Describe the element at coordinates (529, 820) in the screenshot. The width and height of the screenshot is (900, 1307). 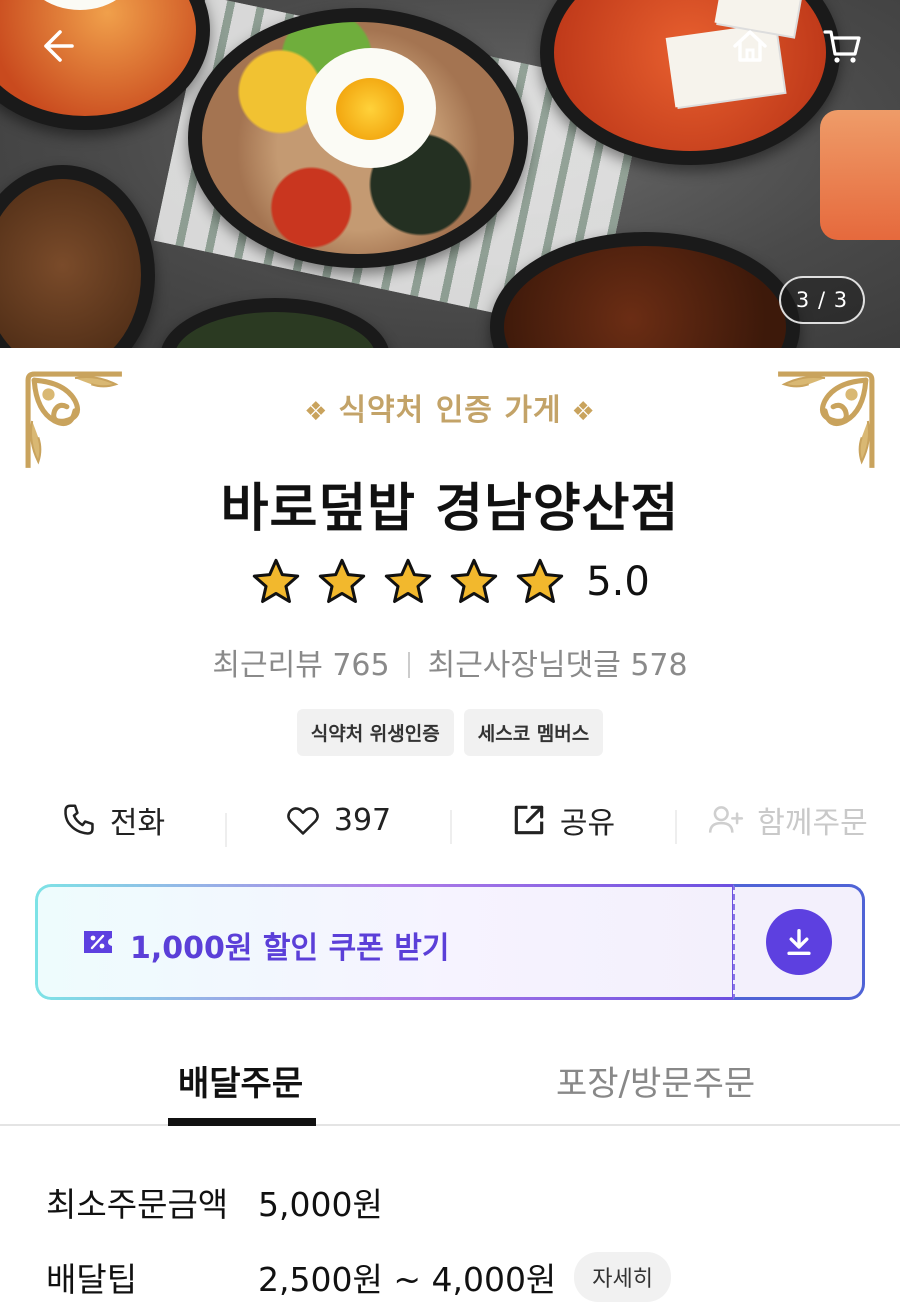
I see `share-icon` at that location.